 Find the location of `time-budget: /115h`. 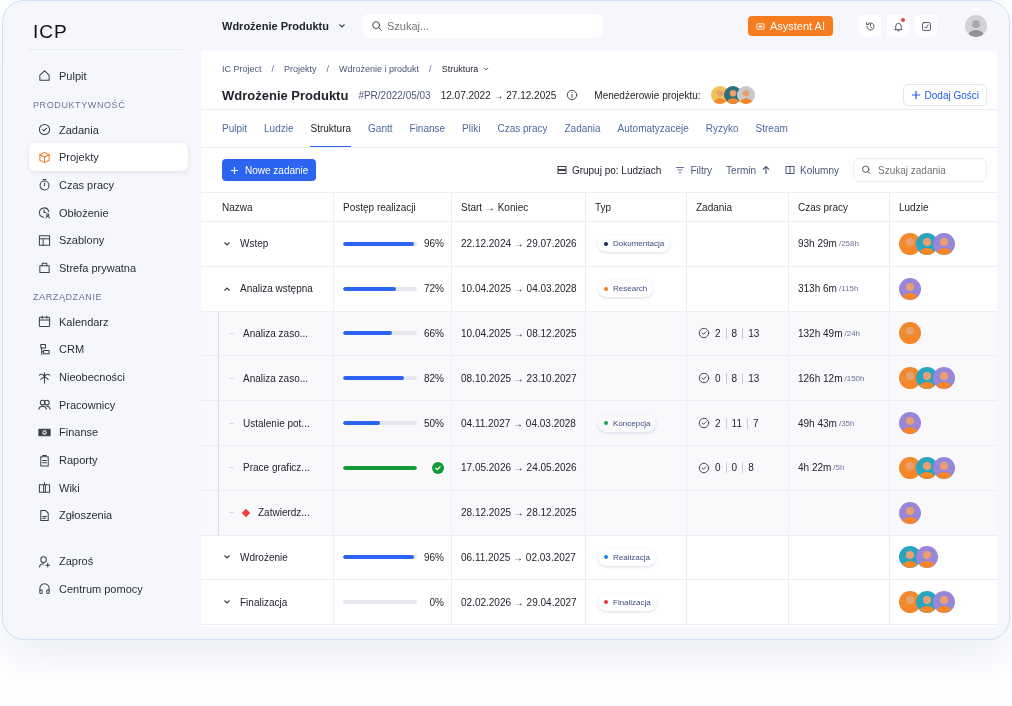

time-budget: /115h is located at coordinates (848, 289).